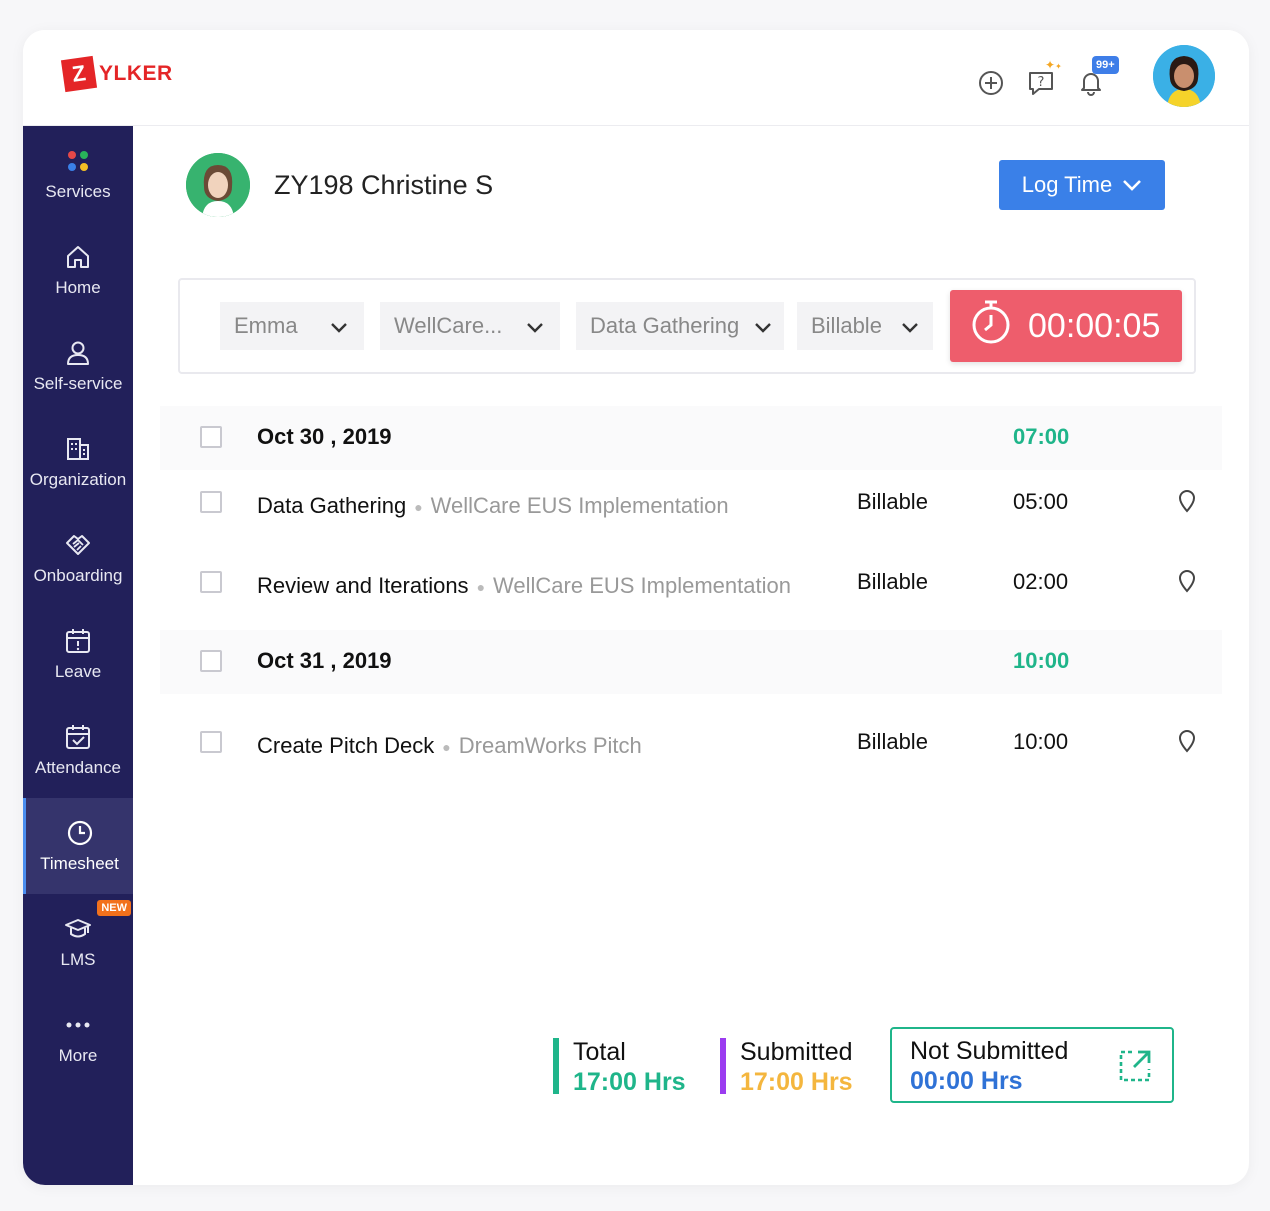  Describe the element at coordinates (691, 438) in the screenshot. I see `date-row: Oct 30 , 2019 07:00` at that location.